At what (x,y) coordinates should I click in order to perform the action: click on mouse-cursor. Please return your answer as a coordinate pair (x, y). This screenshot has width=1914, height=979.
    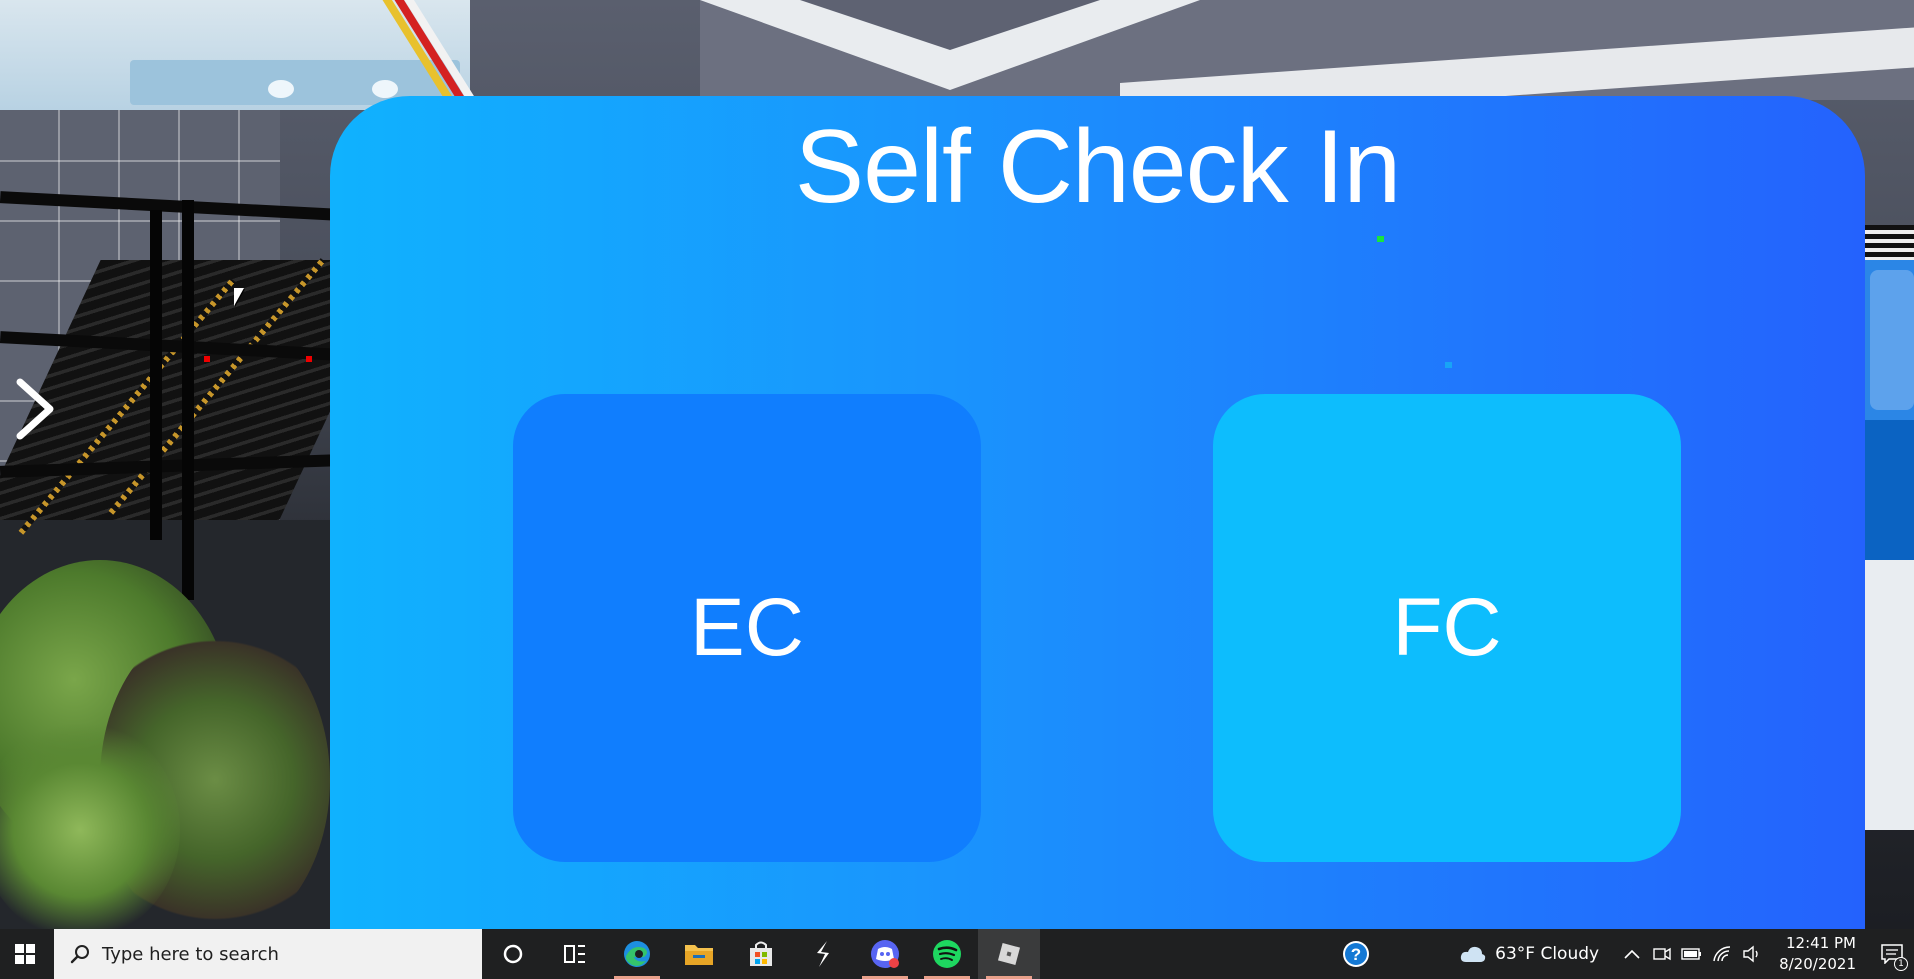
    Looking at the image, I should click on (239, 297).